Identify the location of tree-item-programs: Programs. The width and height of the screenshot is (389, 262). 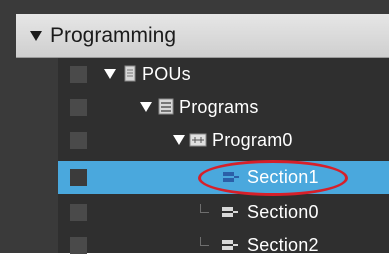
(223, 107).